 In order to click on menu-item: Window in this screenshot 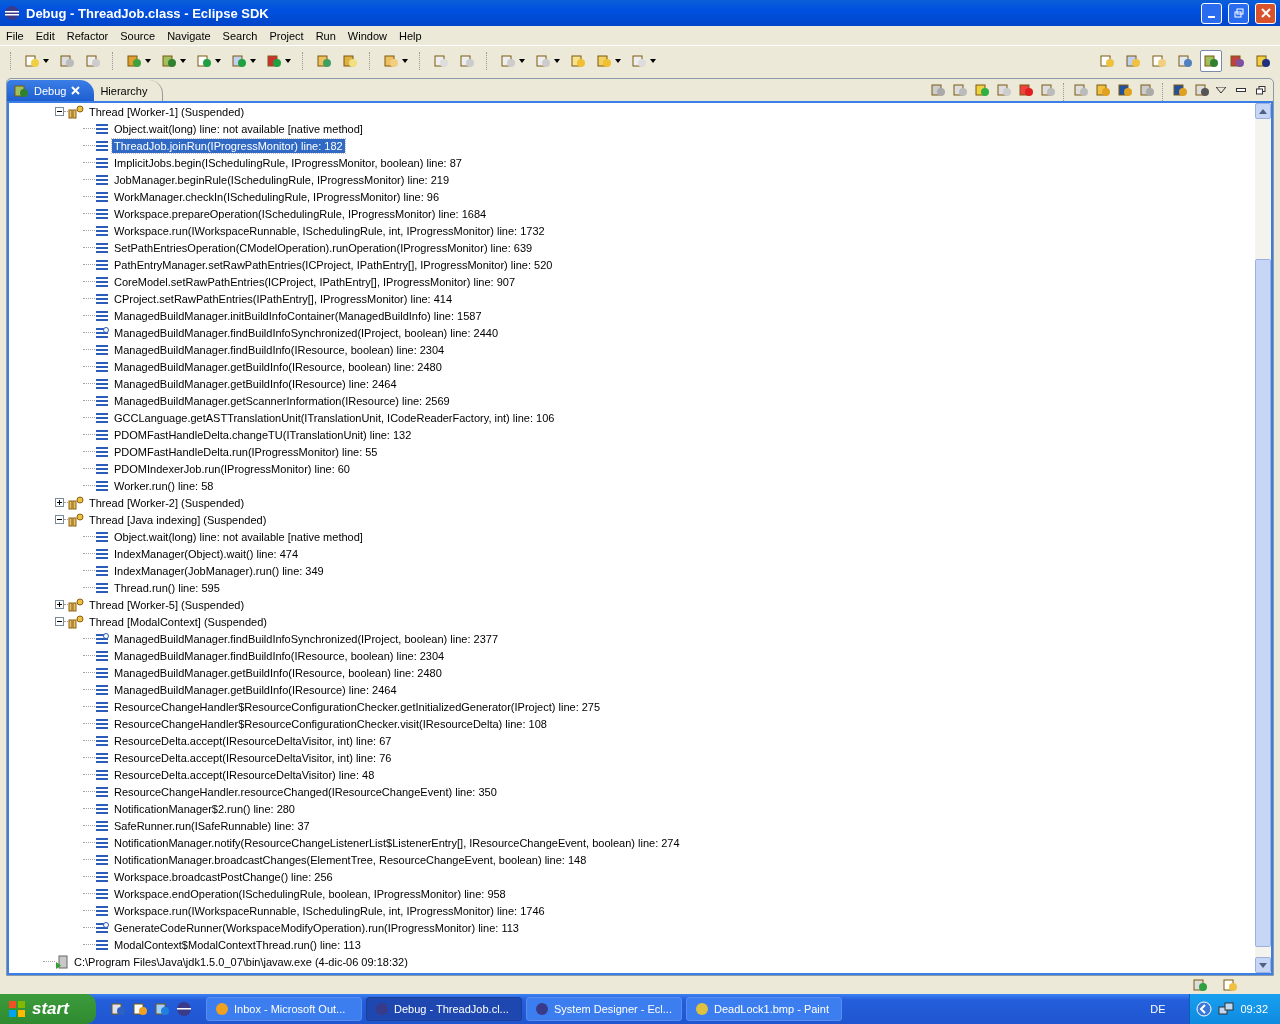, I will do `click(367, 35)`.